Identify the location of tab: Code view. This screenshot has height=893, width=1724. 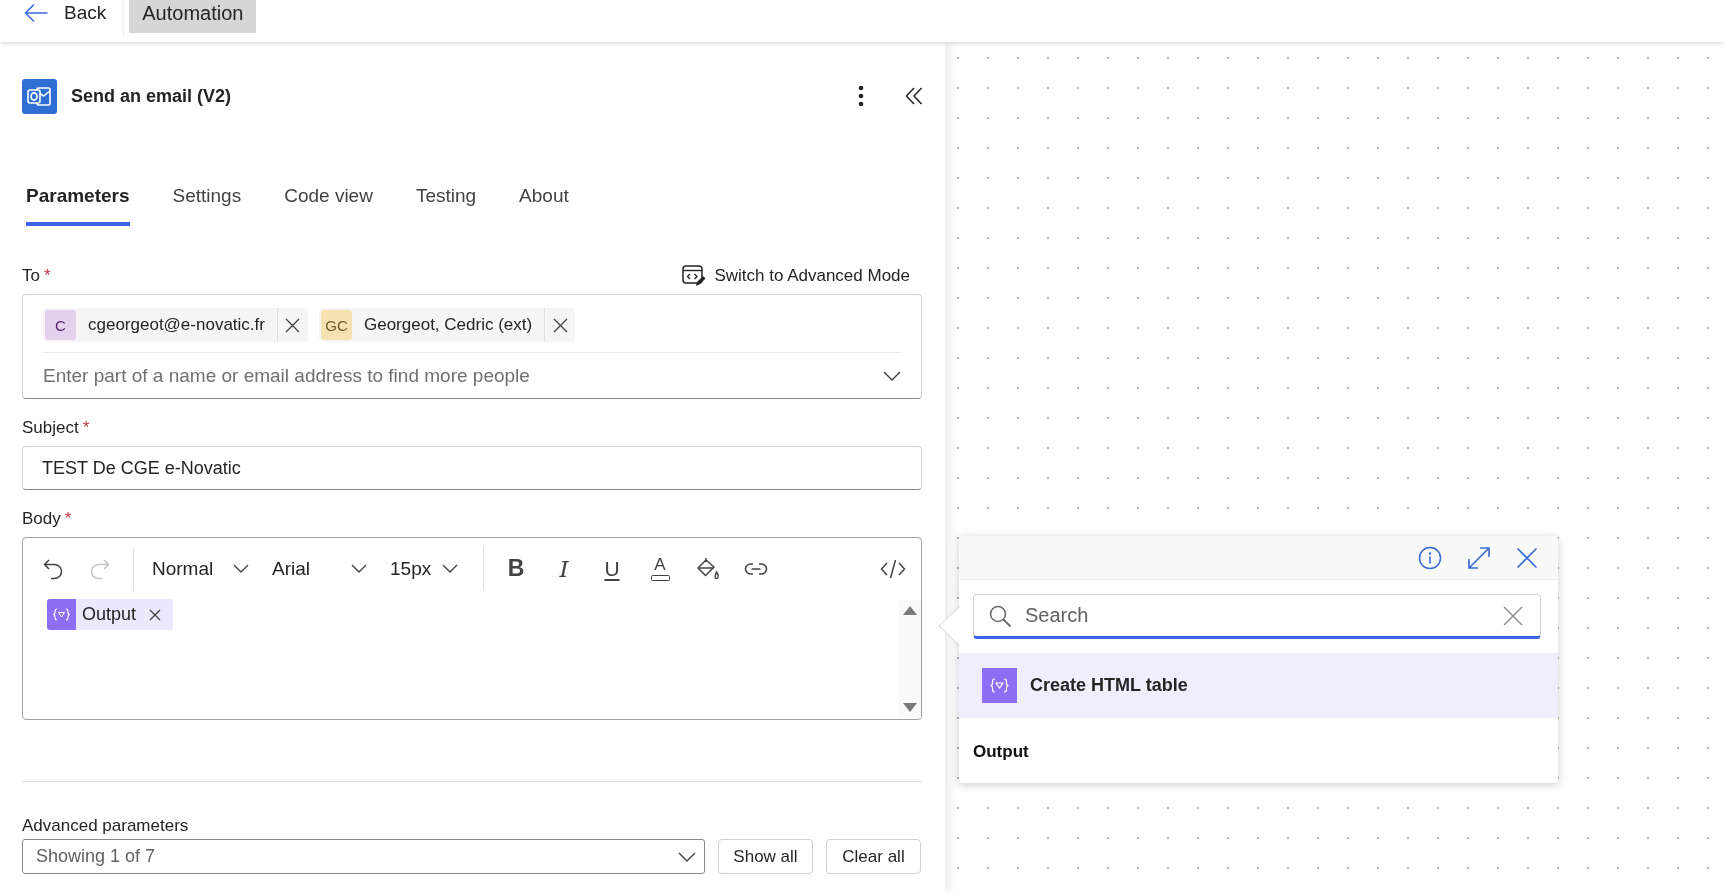
(328, 205).